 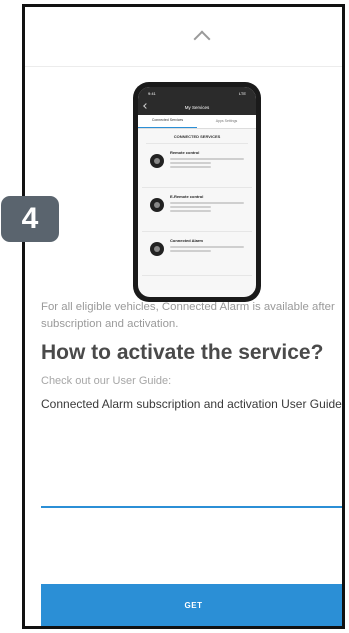 I want to click on service-item: Remote control, so click(x=197, y=166).